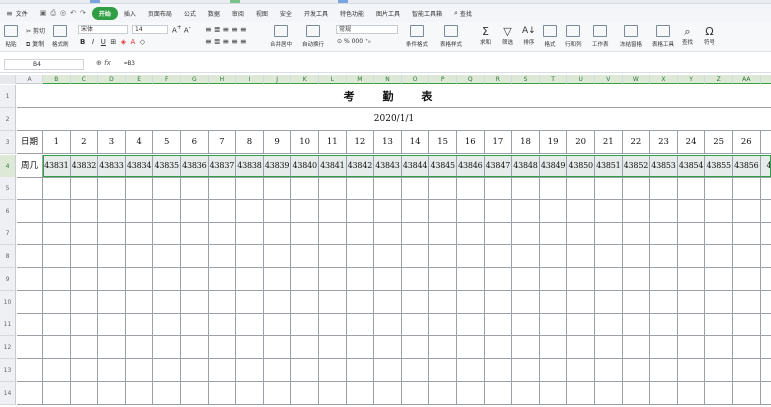 This screenshot has width=771, height=407. Describe the element at coordinates (286, 13) in the screenshot. I see `tab-security: 安全` at that location.